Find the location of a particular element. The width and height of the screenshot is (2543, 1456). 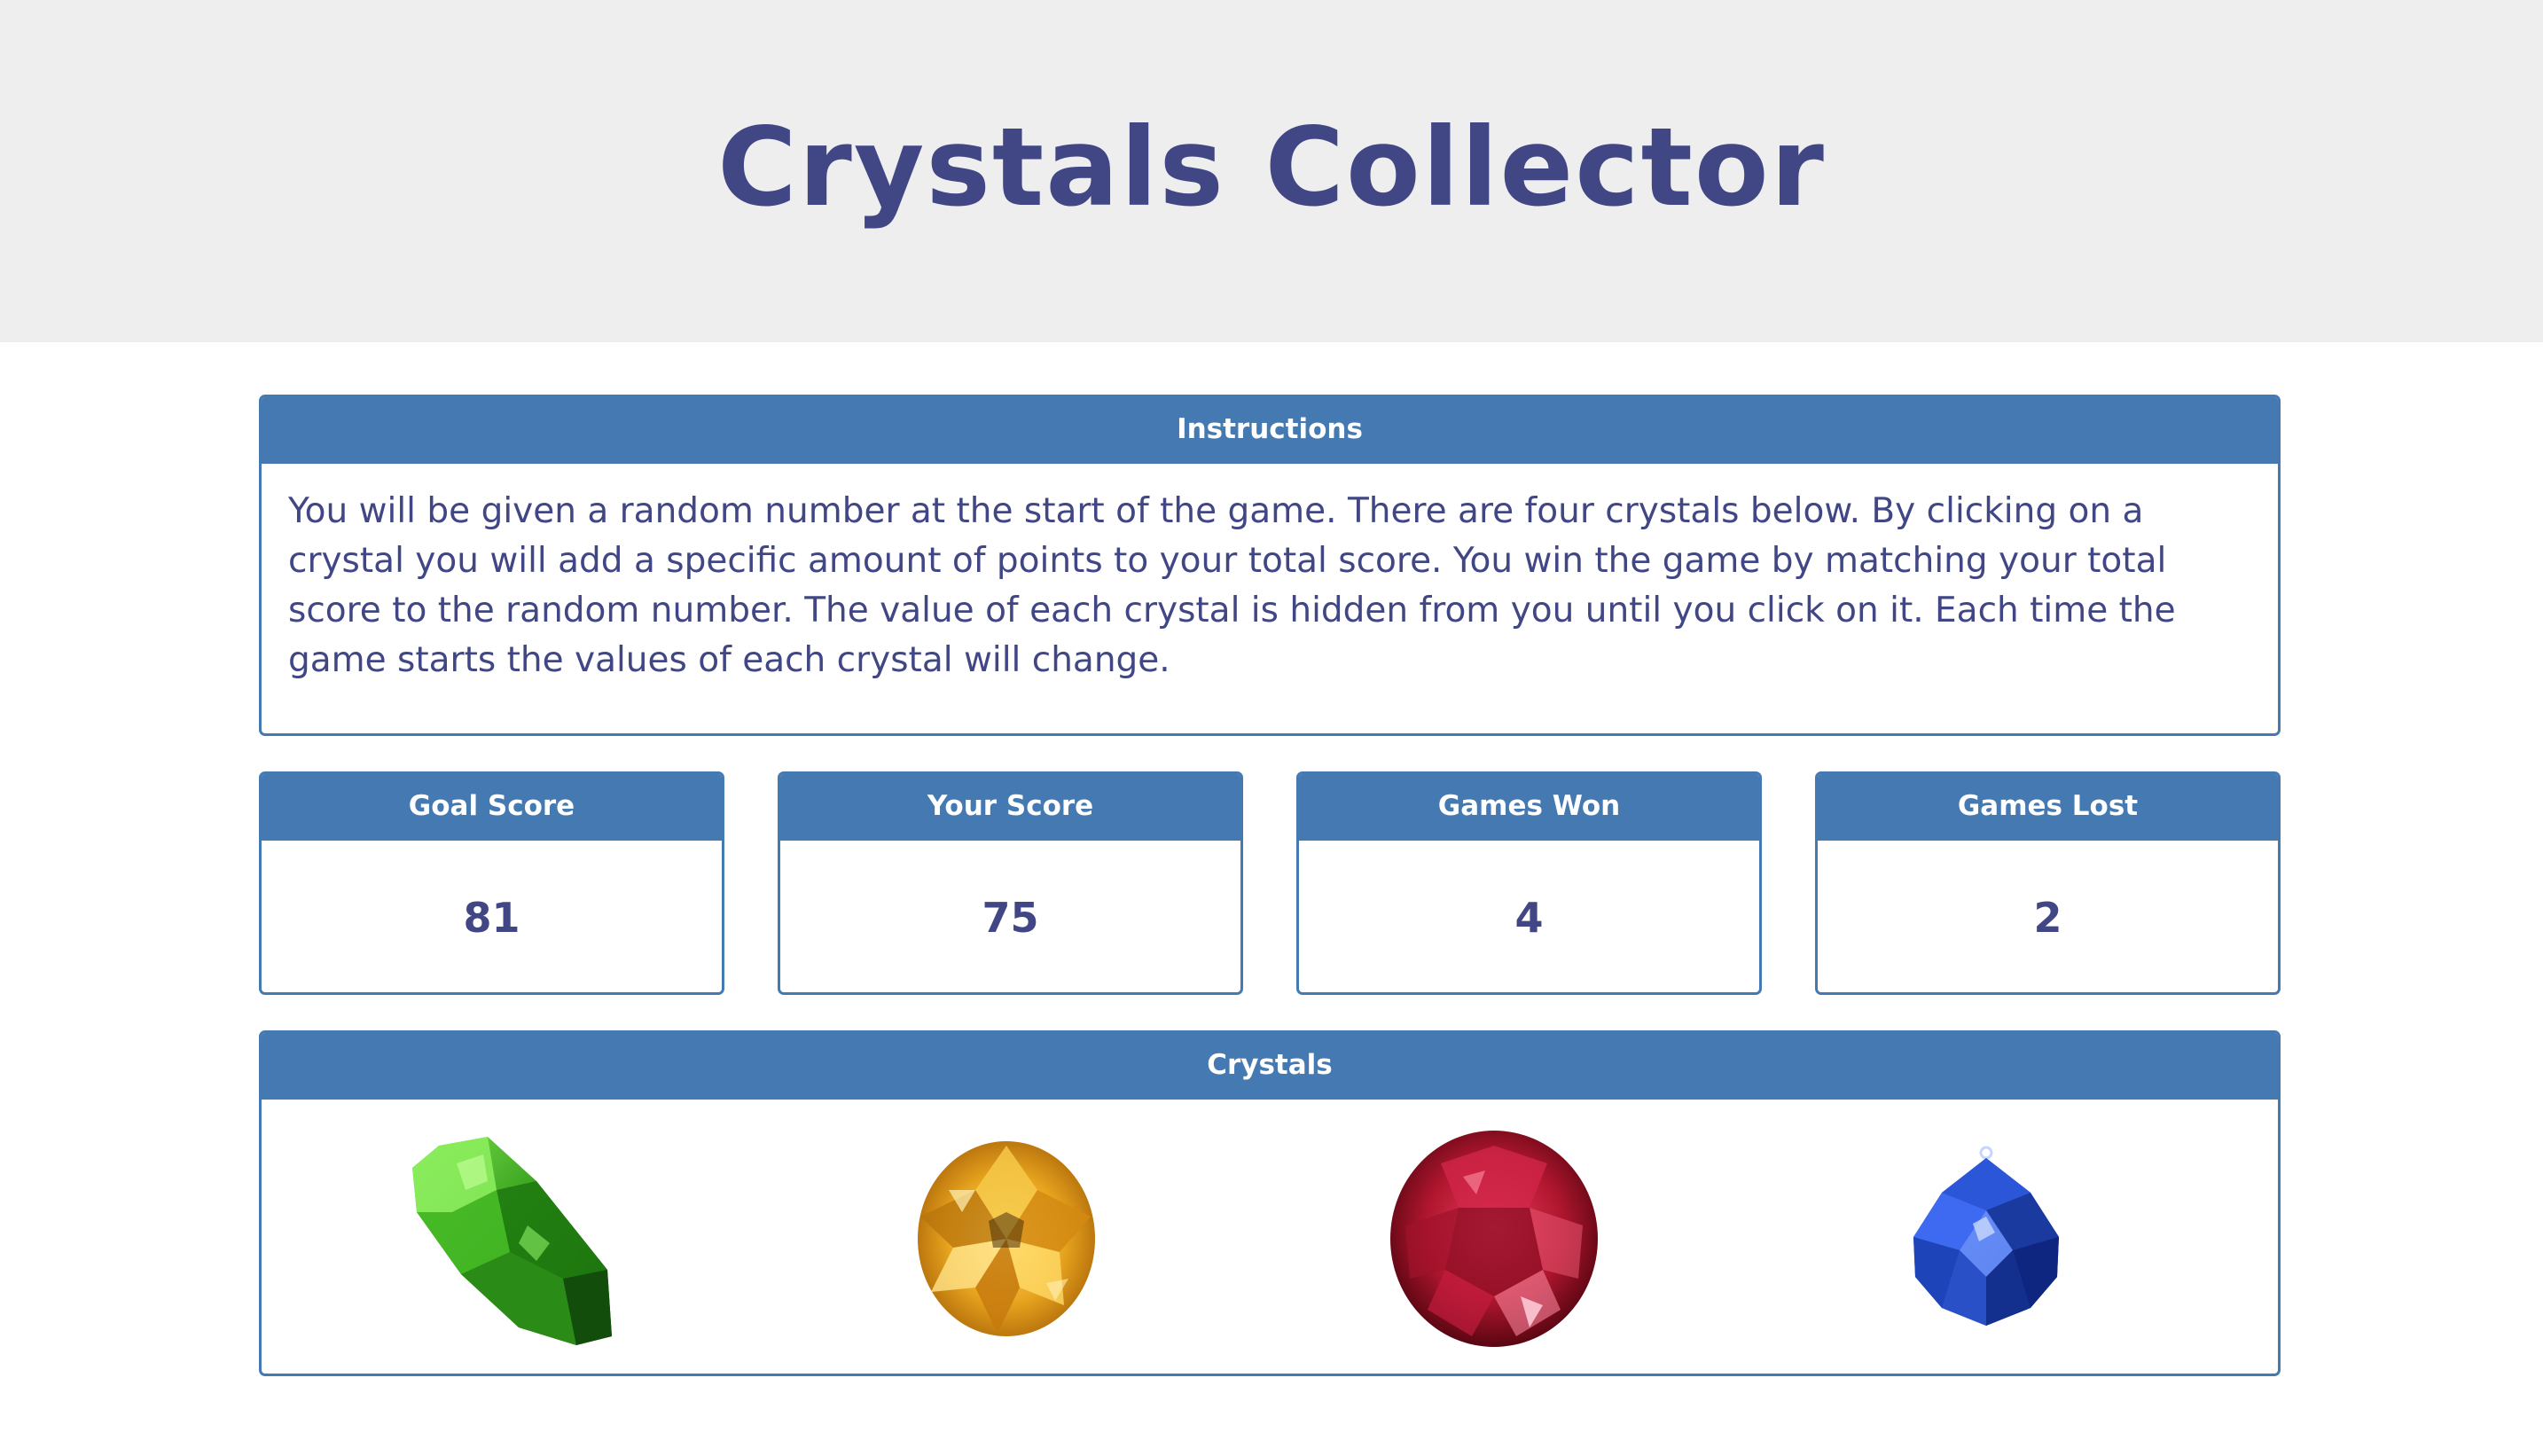

your-score-label: Your Score is located at coordinates (1010, 807).